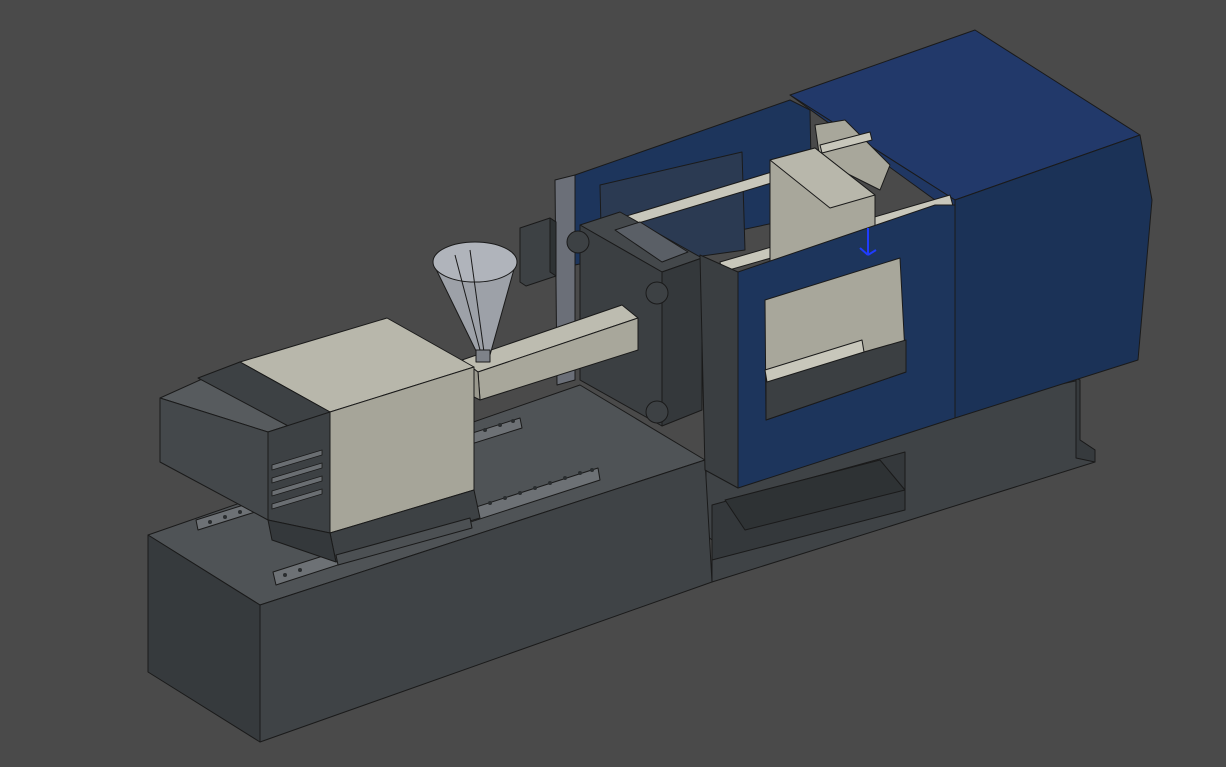 This screenshot has height=767, width=1226. I want to click on hopper-rim, so click(475, 262).